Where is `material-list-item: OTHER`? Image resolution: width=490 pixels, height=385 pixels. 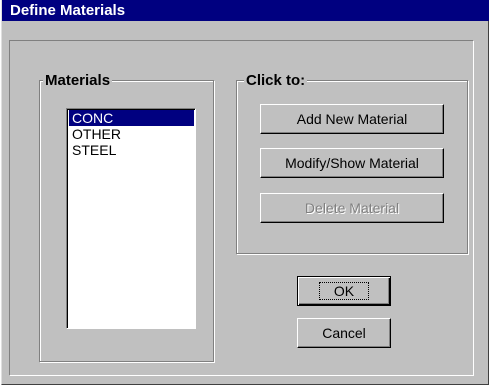 material-list-item: OTHER is located at coordinates (131, 134).